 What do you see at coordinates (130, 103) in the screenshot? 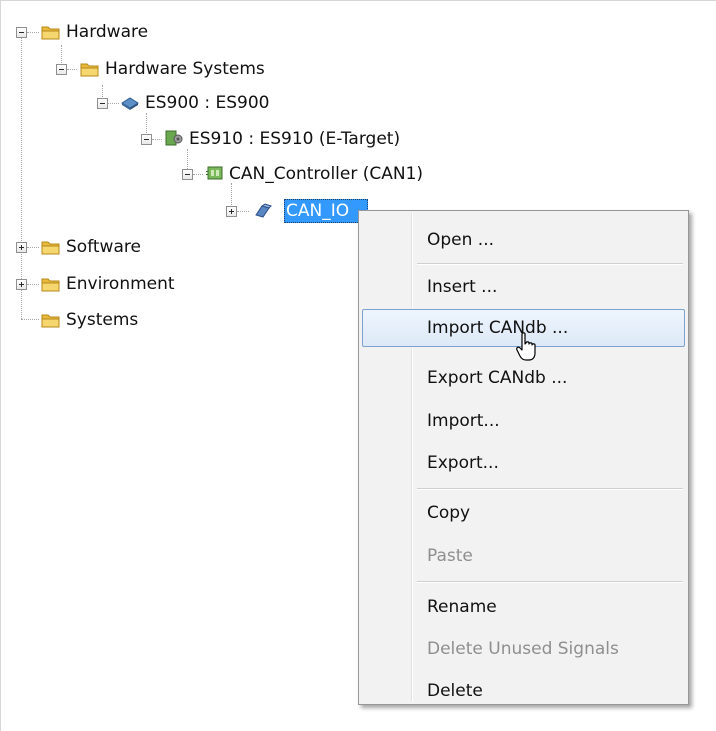
I see `hardware-device-icon` at bounding box center [130, 103].